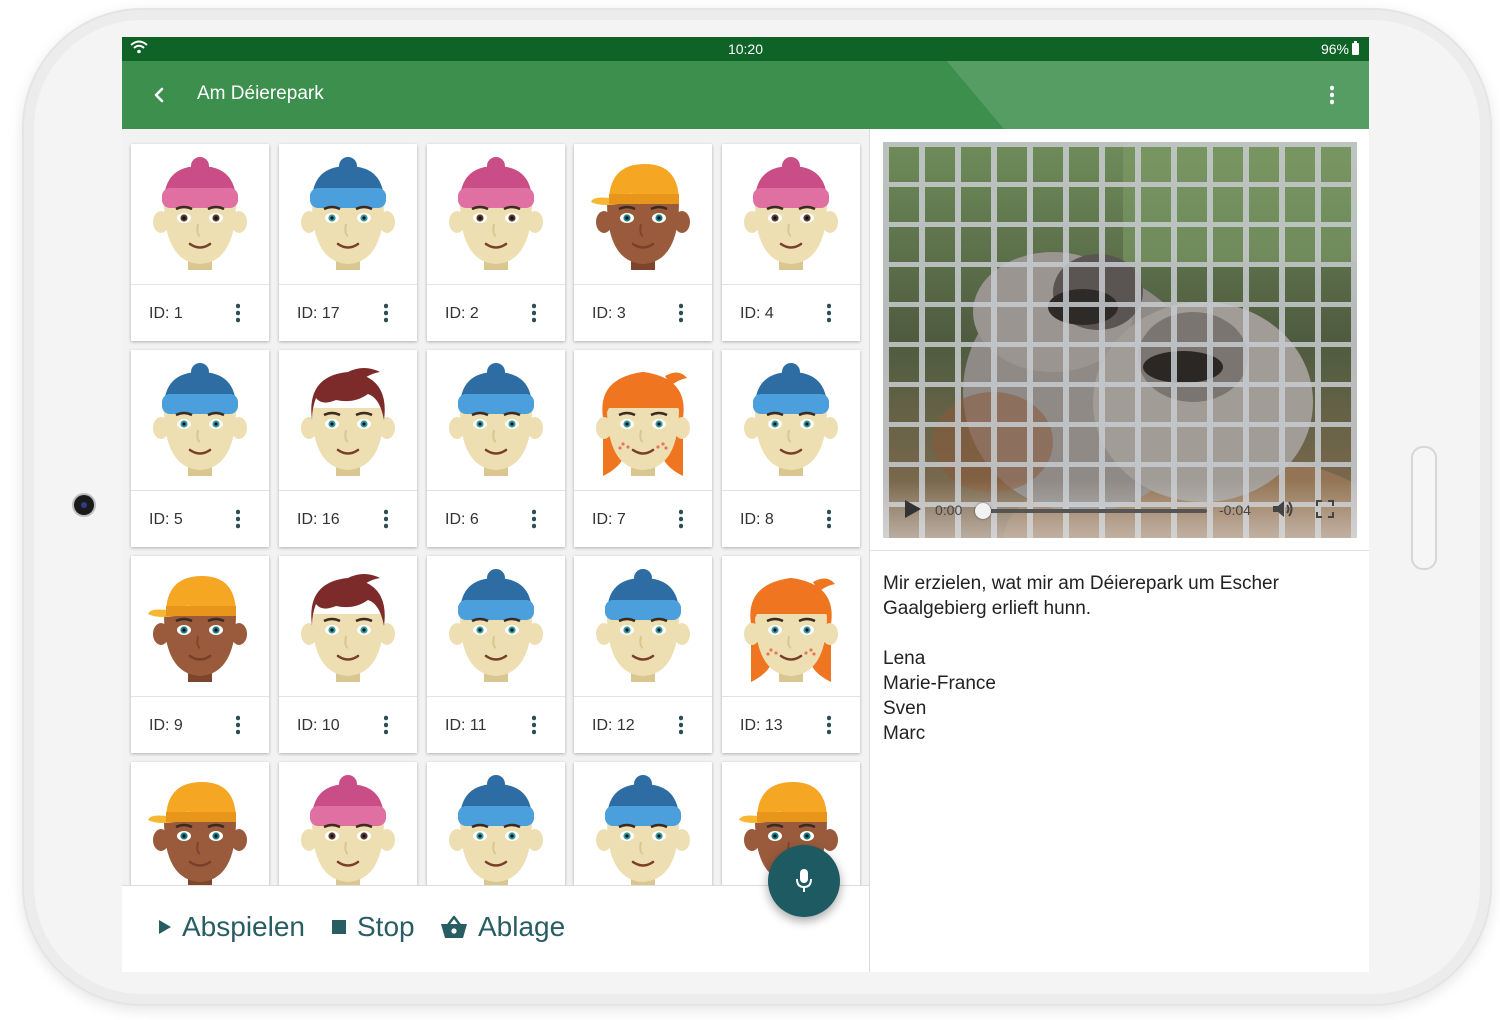 This screenshot has height=1020, width=1500. I want to click on bottom-action-bar: Abspielen Stop Ablage, so click(495, 928).